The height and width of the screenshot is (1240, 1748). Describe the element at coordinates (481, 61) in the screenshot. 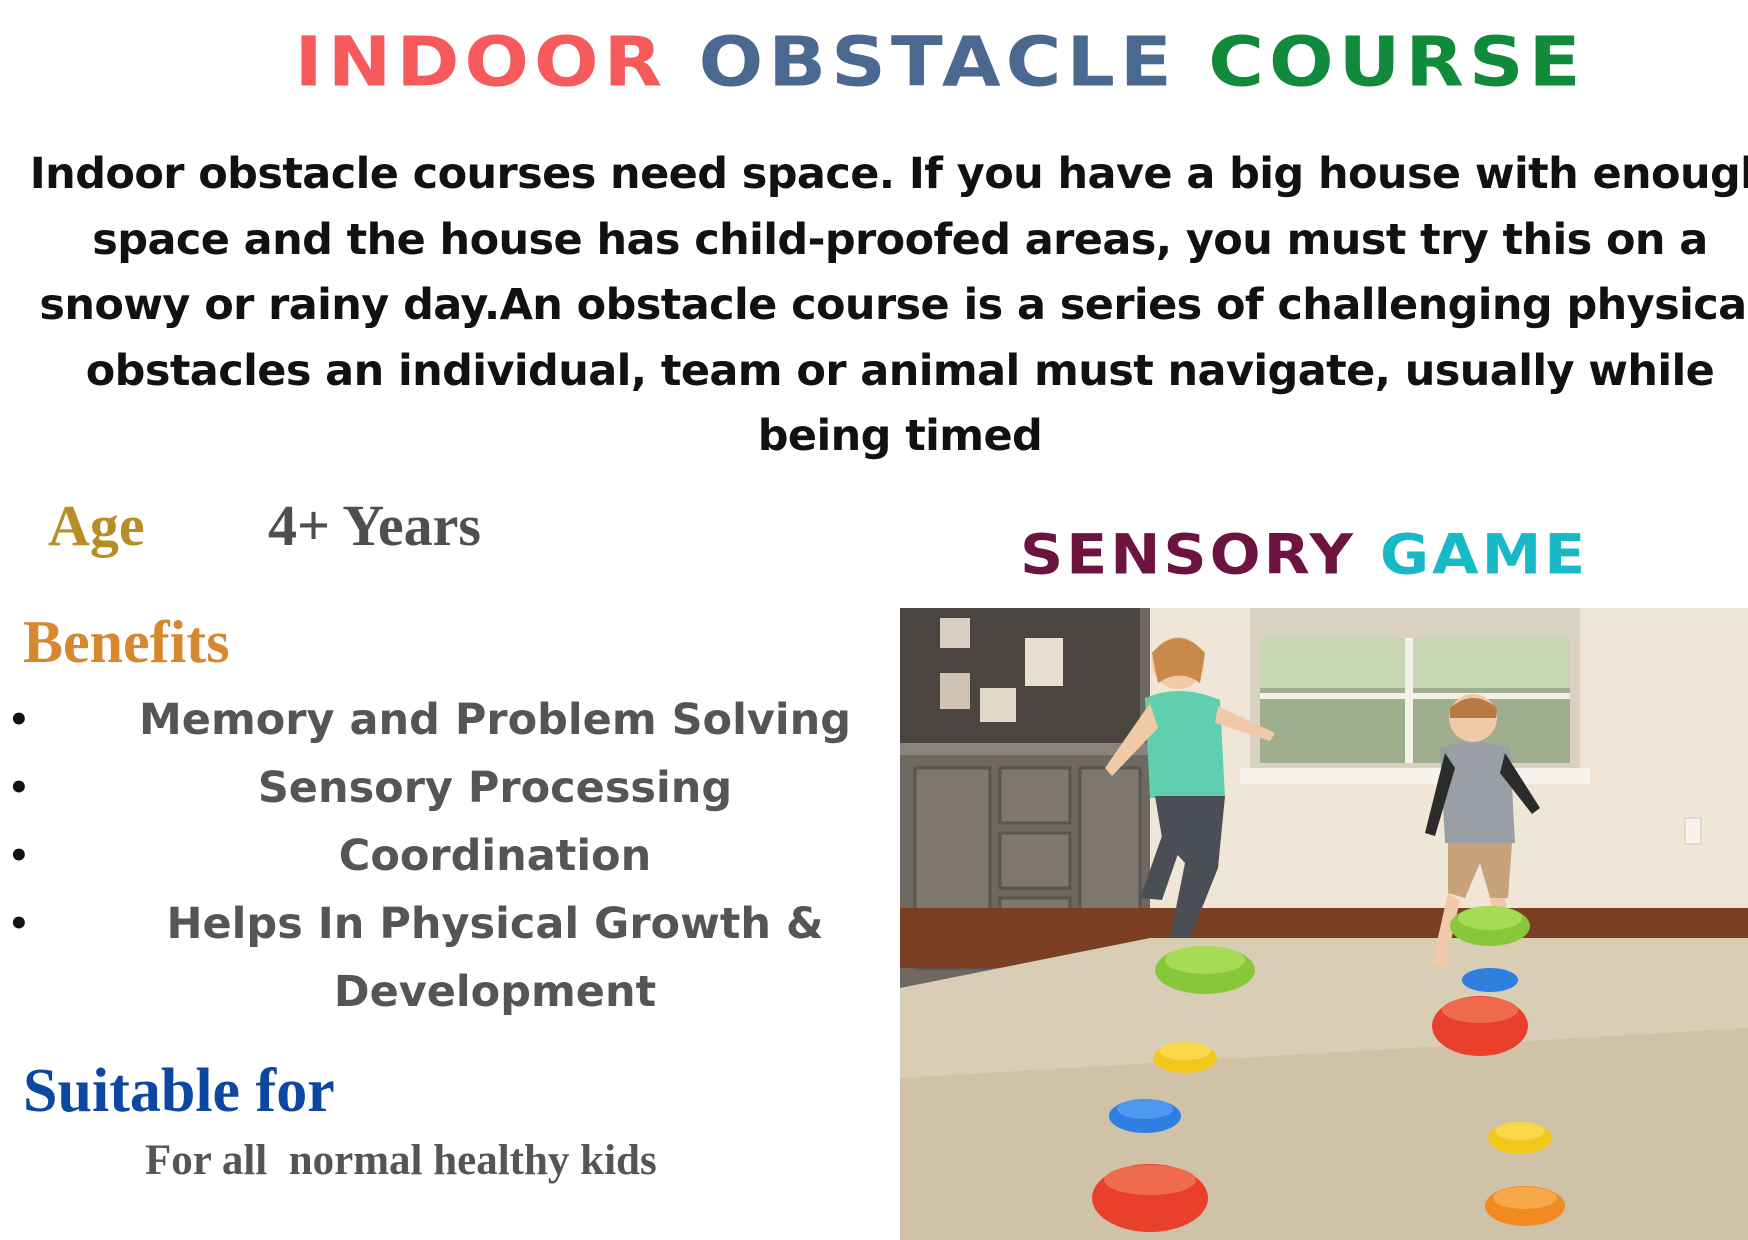

I see `title-word-indoor: INDOOR` at that location.